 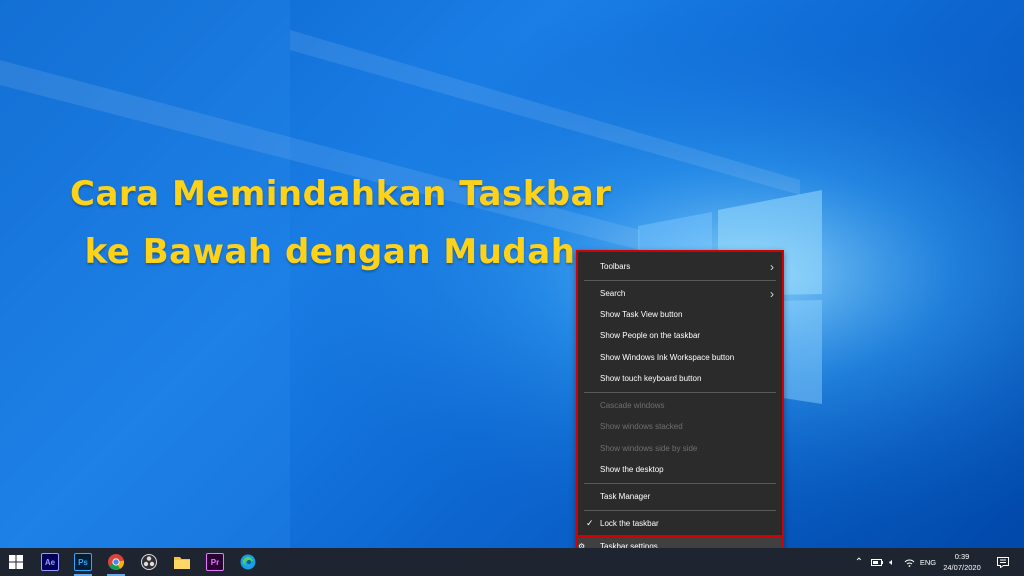 I want to click on menu-item-show-windows-stacked: Show windows stacked, so click(x=641, y=426).